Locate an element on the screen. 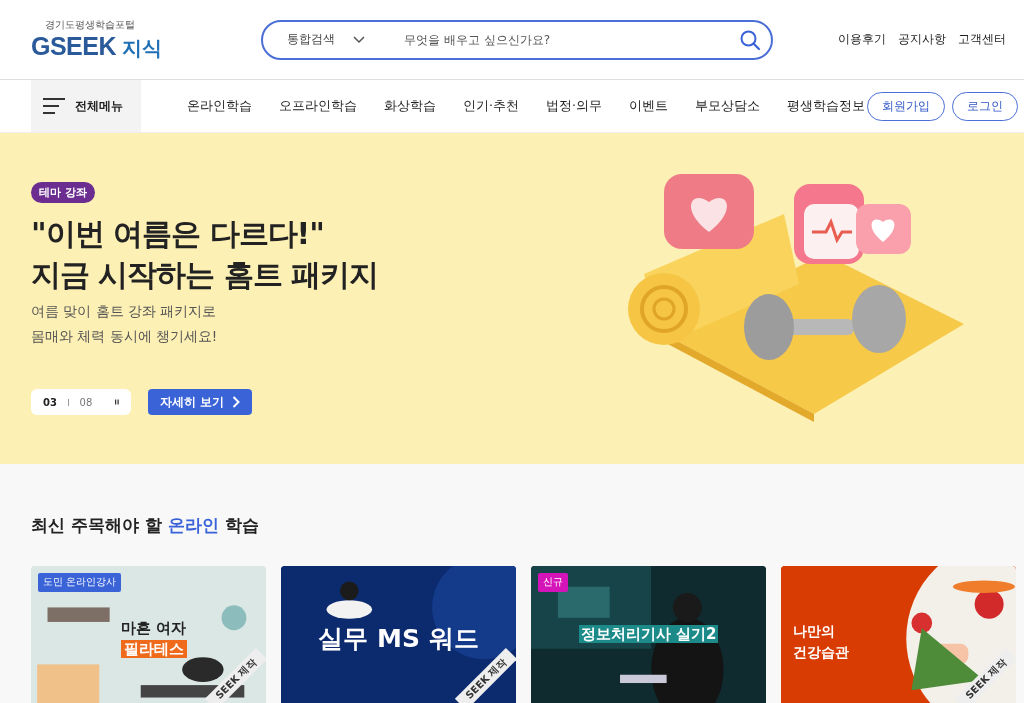 This screenshot has height=703, width=1024. nav-item: 법정·의무 is located at coordinates (574, 106).